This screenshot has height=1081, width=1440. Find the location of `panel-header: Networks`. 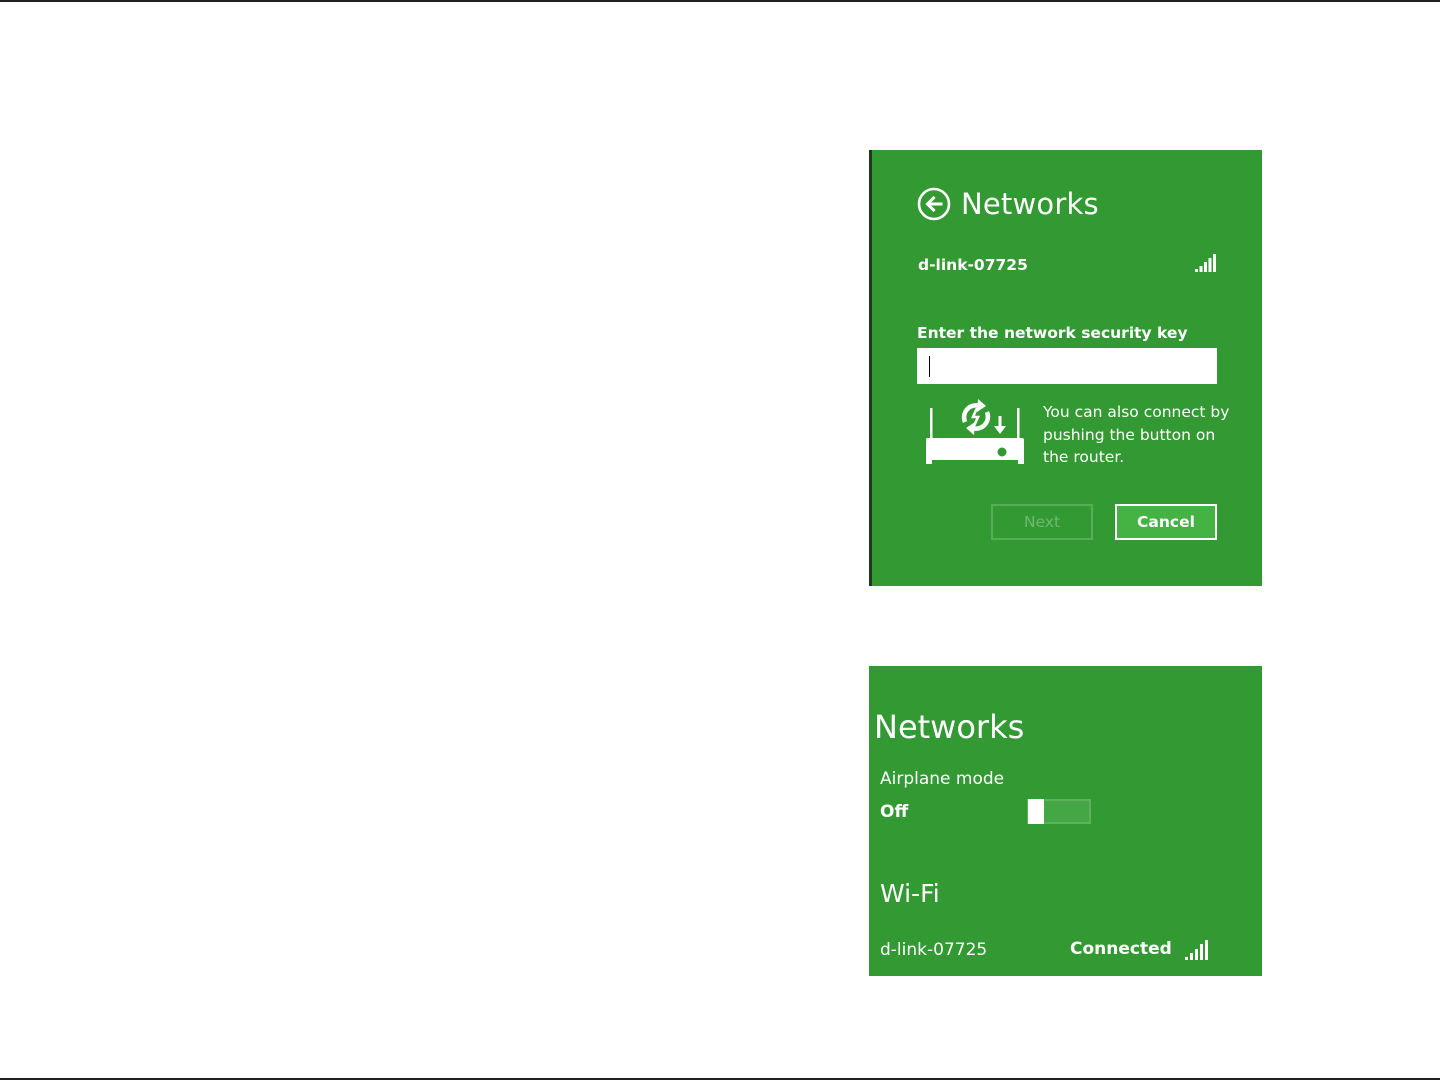

panel-header: Networks is located at coordinates (1008, 204).